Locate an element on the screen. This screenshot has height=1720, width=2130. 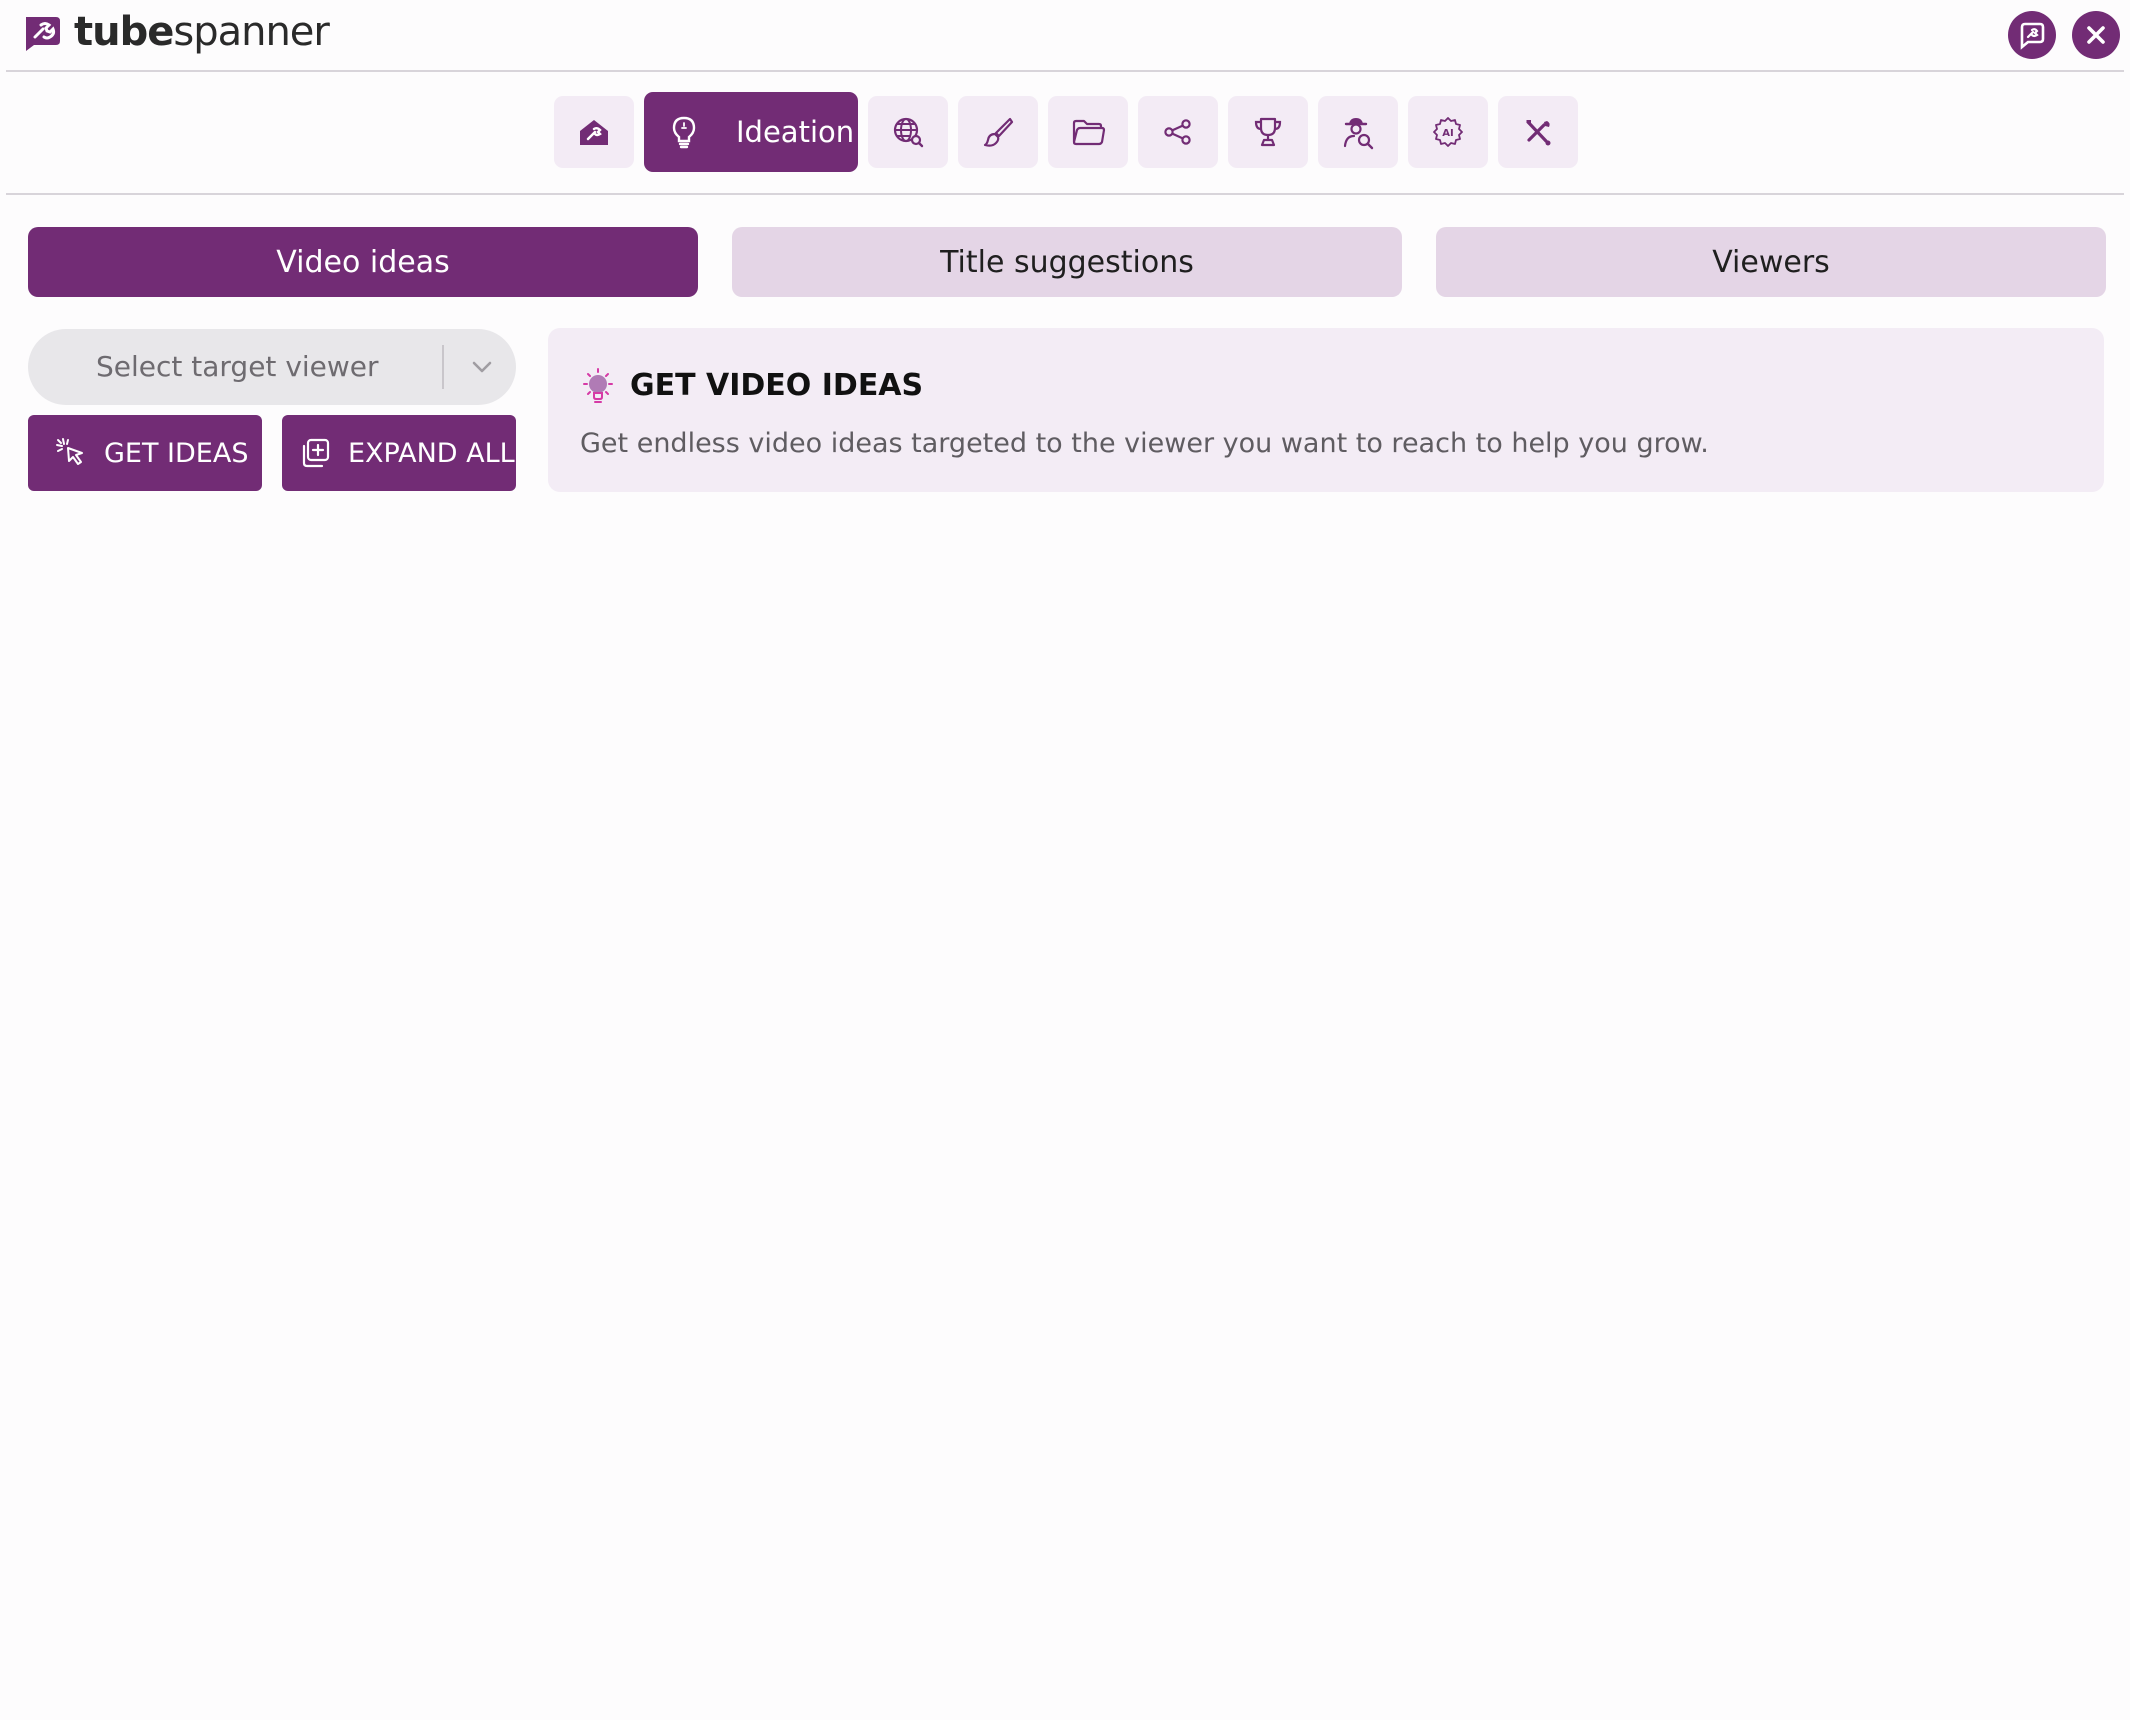
tools-icon is located at coordinates (1538, 133).